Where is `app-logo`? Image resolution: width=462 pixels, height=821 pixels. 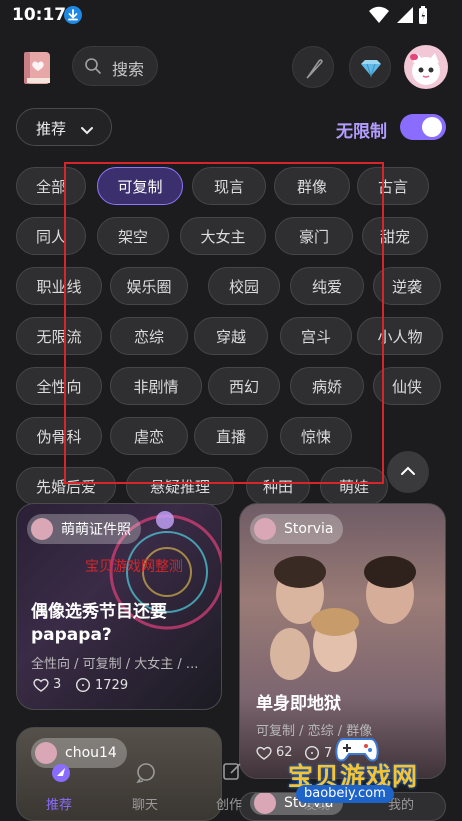
app-logo is located at coordinates (38, 68).